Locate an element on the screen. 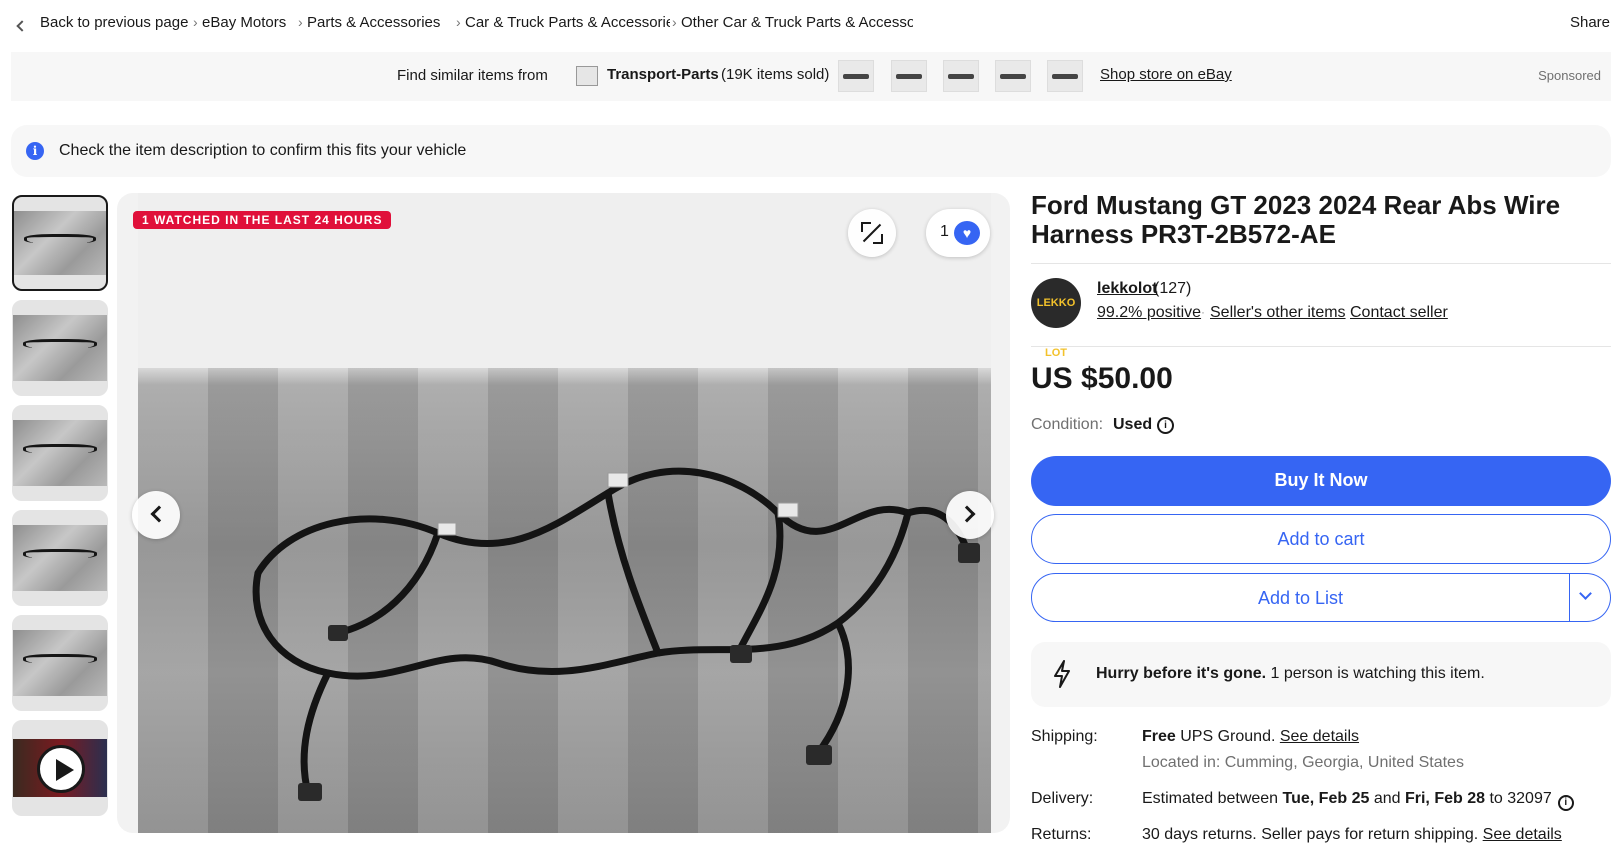  sponsored-label: Sponsored is located at coordinates (1569, 75).